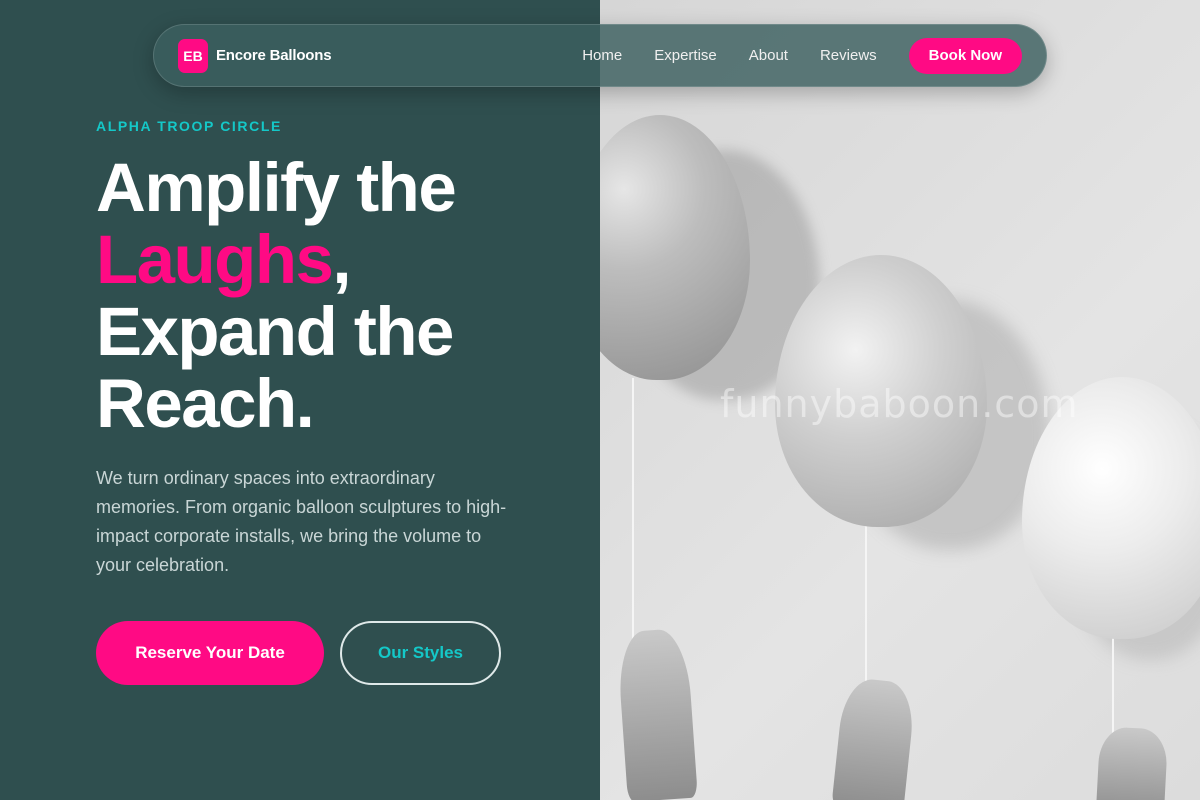 Image resolution: width=1200 pixels, height=800 pixels. Describe the element at coordinates (215, 259) in the screenshot. I see `headline-accent-word: Laughs` at that location.